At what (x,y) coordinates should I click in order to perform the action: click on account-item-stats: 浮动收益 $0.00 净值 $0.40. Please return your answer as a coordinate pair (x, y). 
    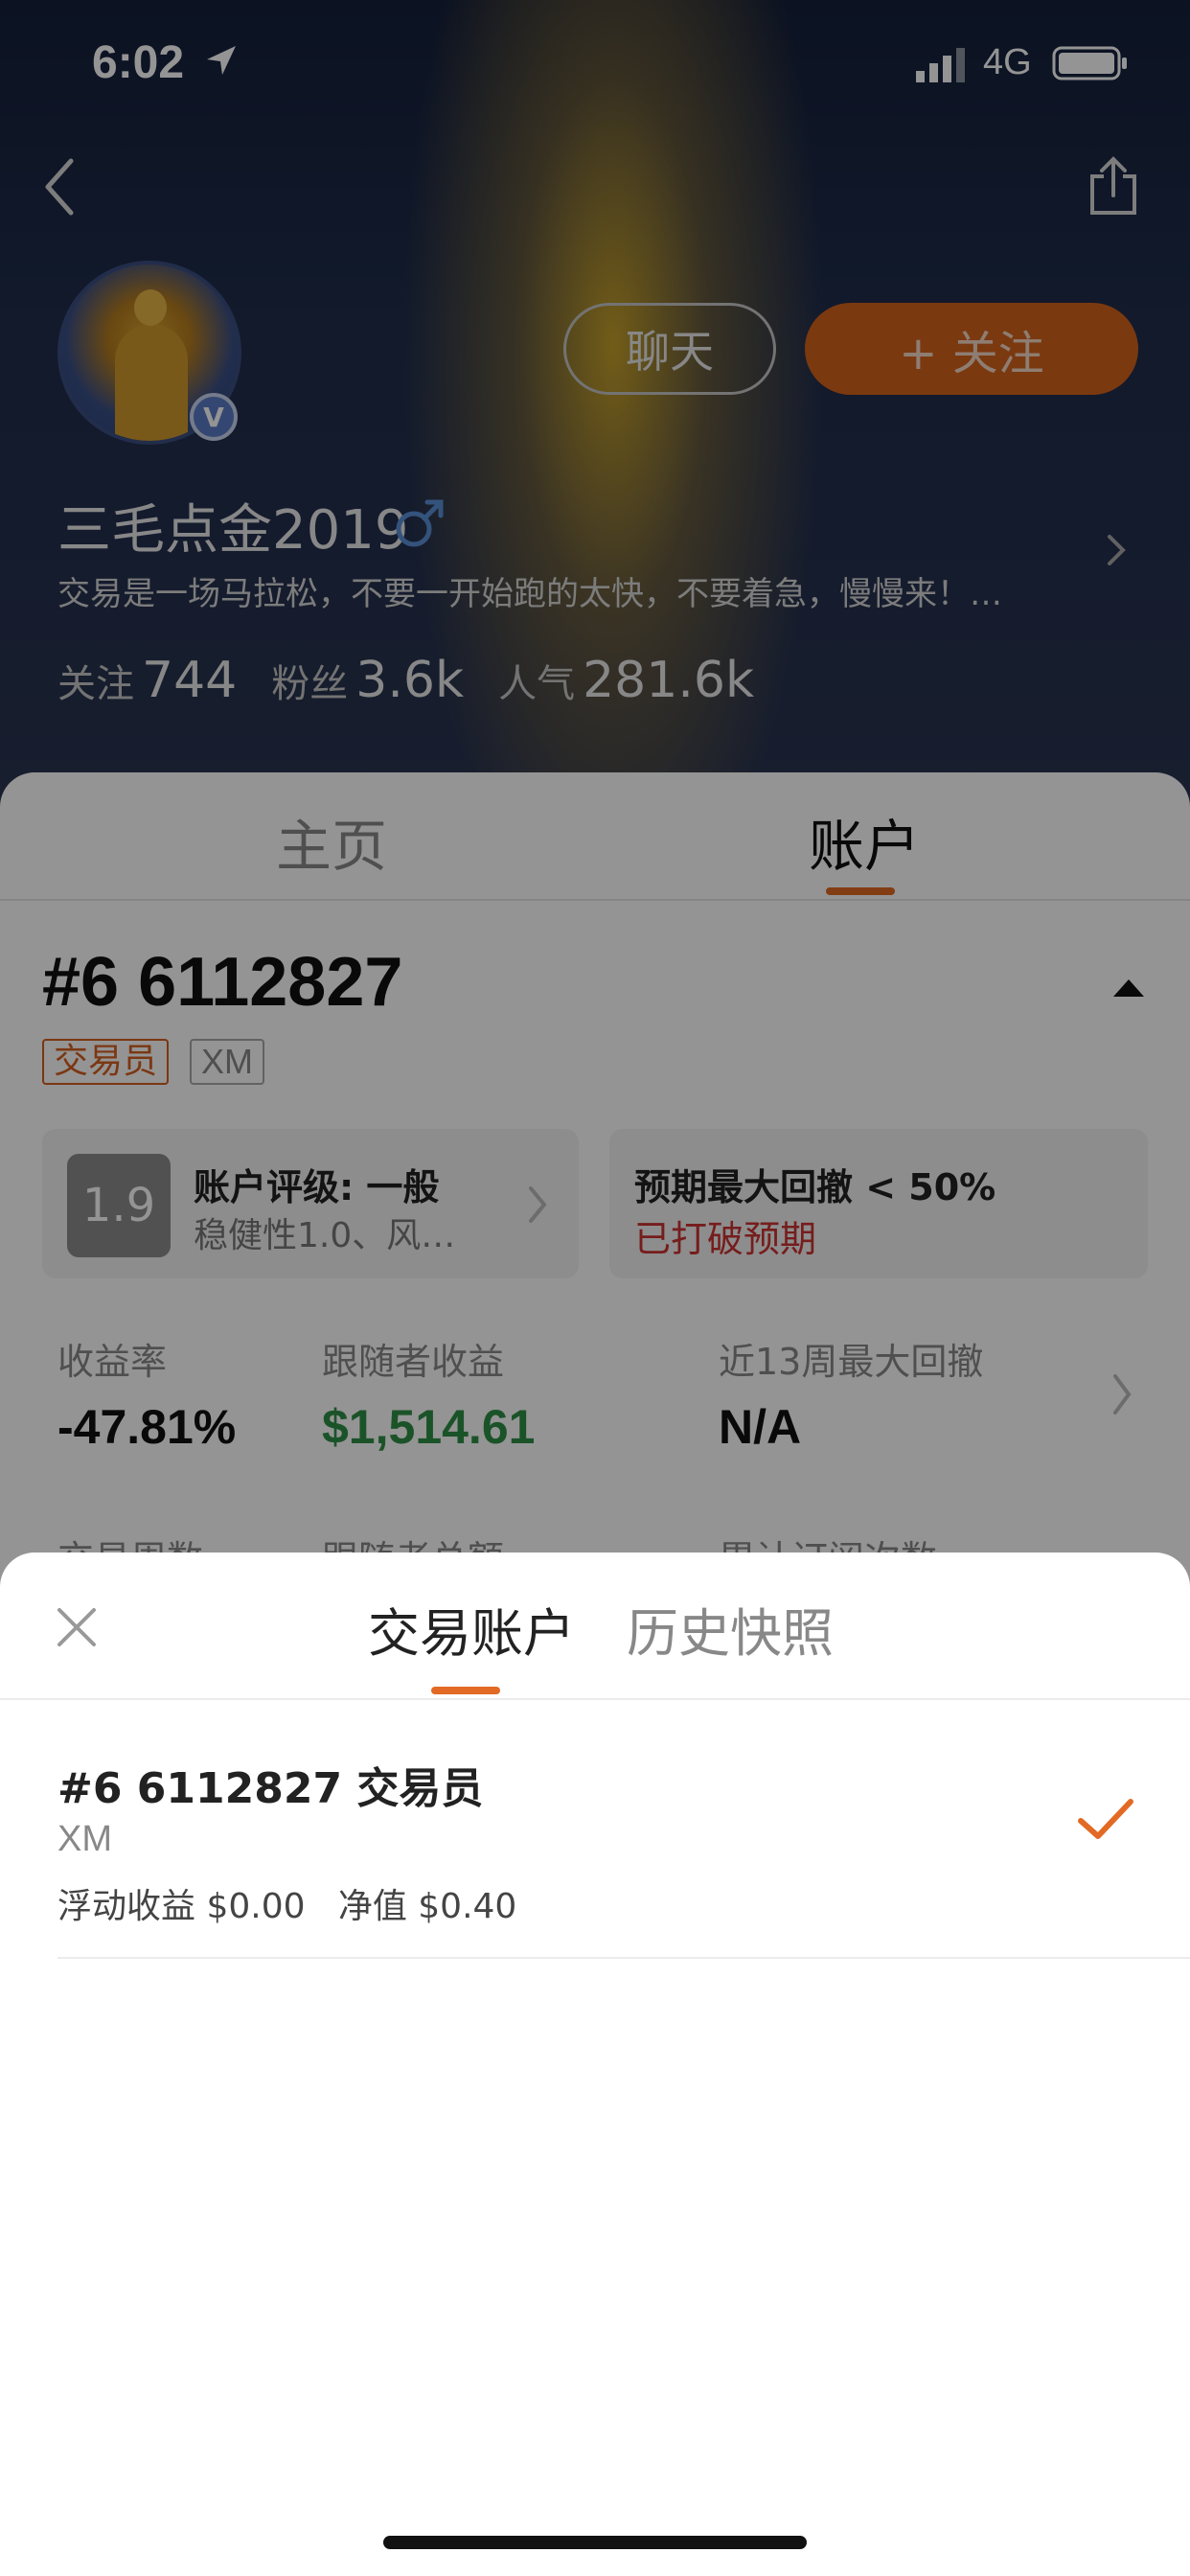
    Looking at the image, I should click on (287, 1906).